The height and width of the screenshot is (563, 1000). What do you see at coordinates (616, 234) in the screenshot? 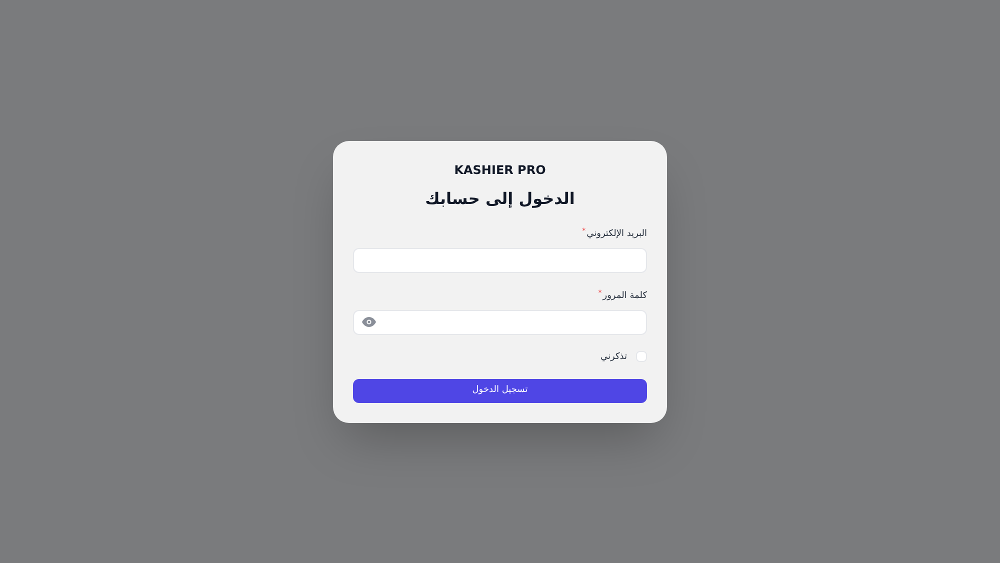
I see `field-label: البريد الإلكتروني` at bounding box center [616, 234].